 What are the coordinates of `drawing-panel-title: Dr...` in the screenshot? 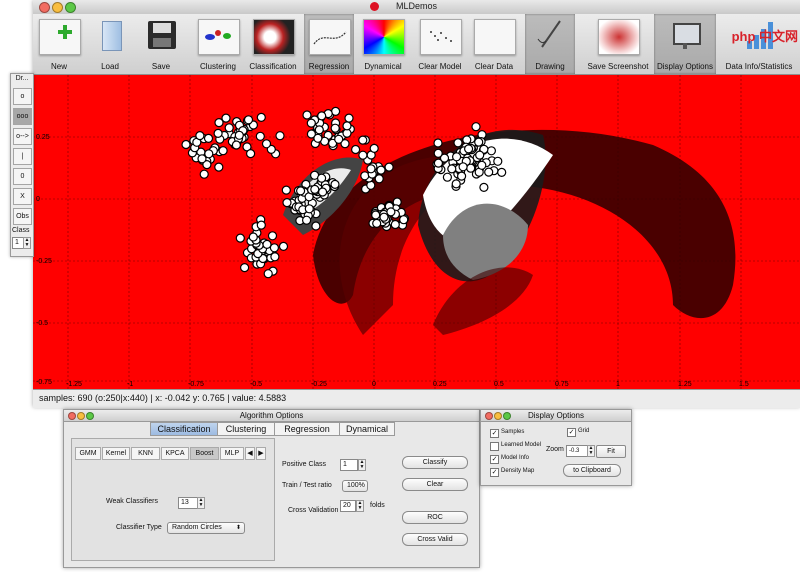 It's located at (22, 78).